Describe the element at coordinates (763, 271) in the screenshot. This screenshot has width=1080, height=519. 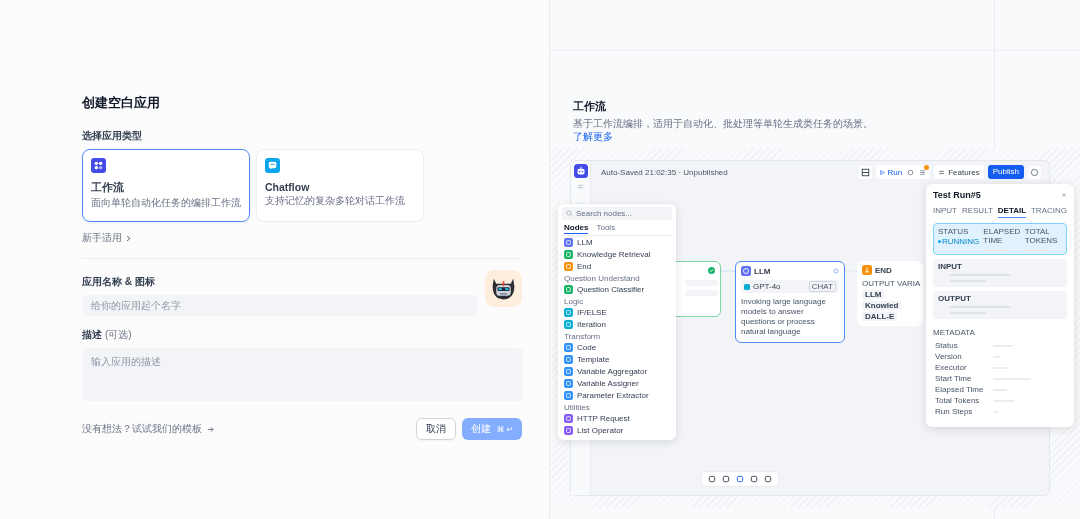
I see `node-title: LLM` at that location.